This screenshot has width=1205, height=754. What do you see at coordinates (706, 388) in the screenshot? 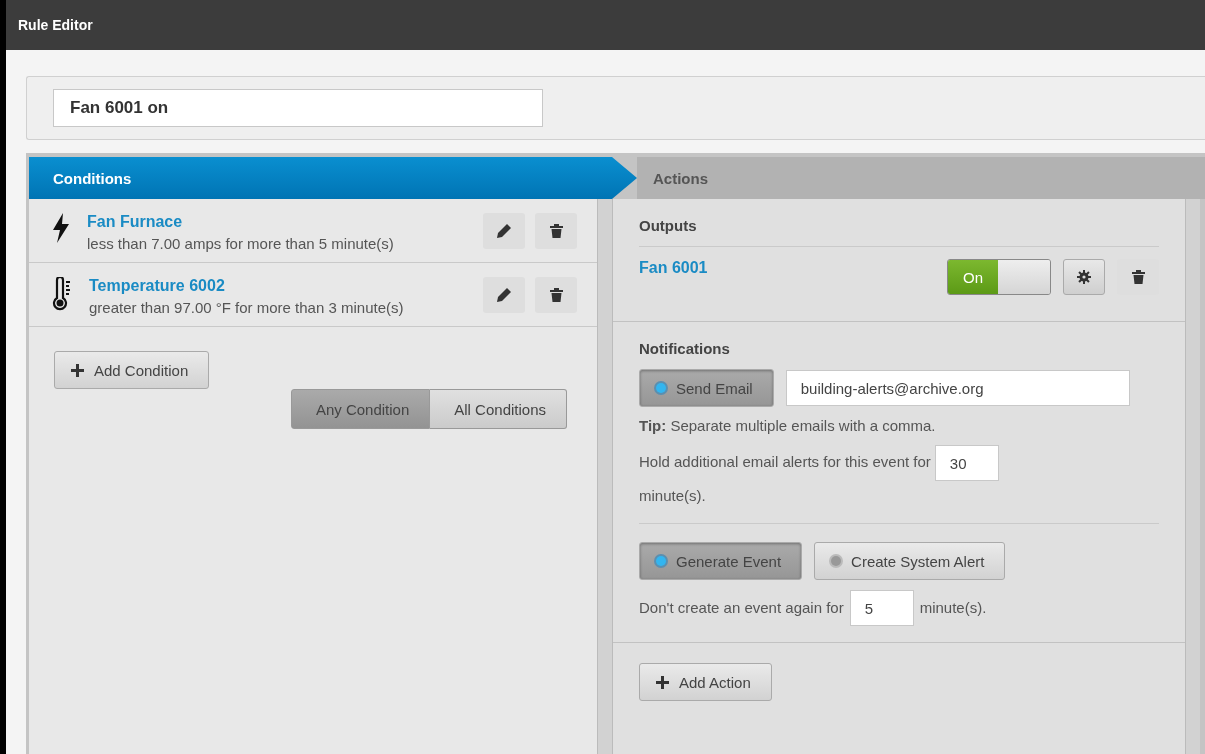
I see `send-email-toggle: Send Email` at bounding box center [706, 388].